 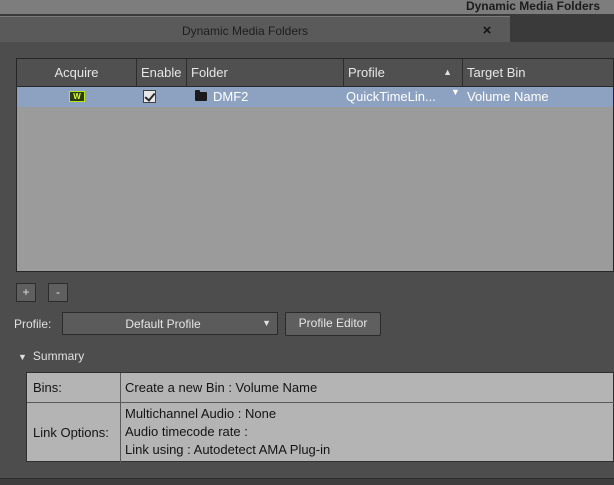 I want to click on profile-editor-button: Profile Editor, so click(x=333, y=324).